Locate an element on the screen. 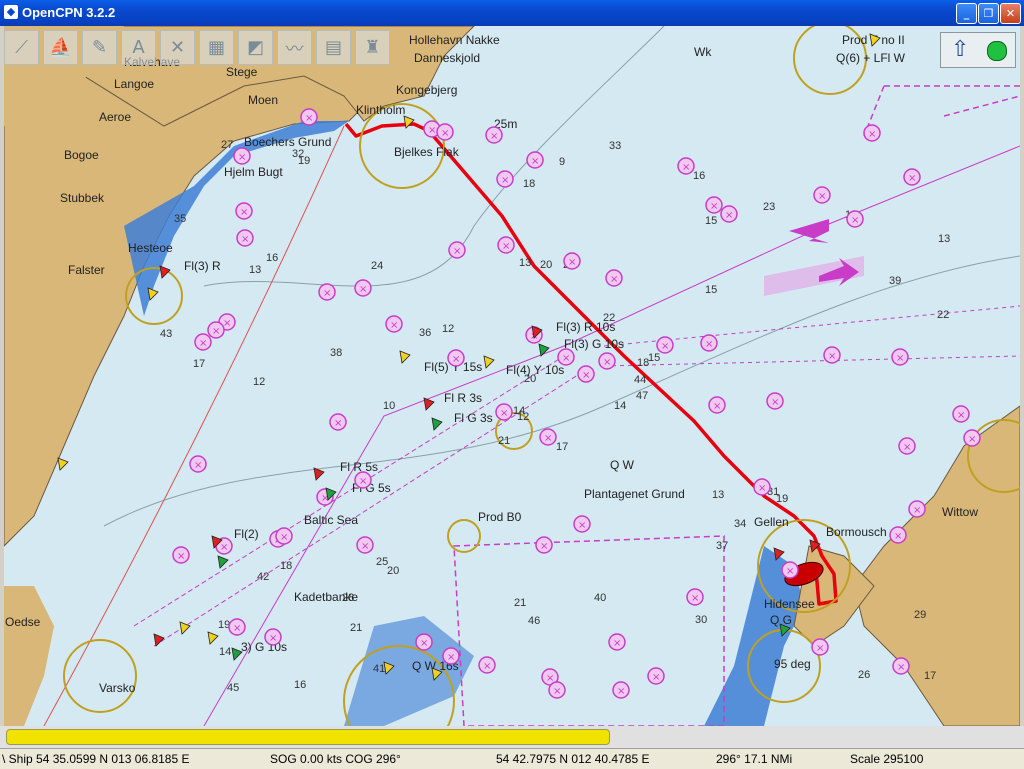 The height and width of the screenshot is (769, 1024). opencpn-app-icon: ◆ is located at coordinates (11, 12).